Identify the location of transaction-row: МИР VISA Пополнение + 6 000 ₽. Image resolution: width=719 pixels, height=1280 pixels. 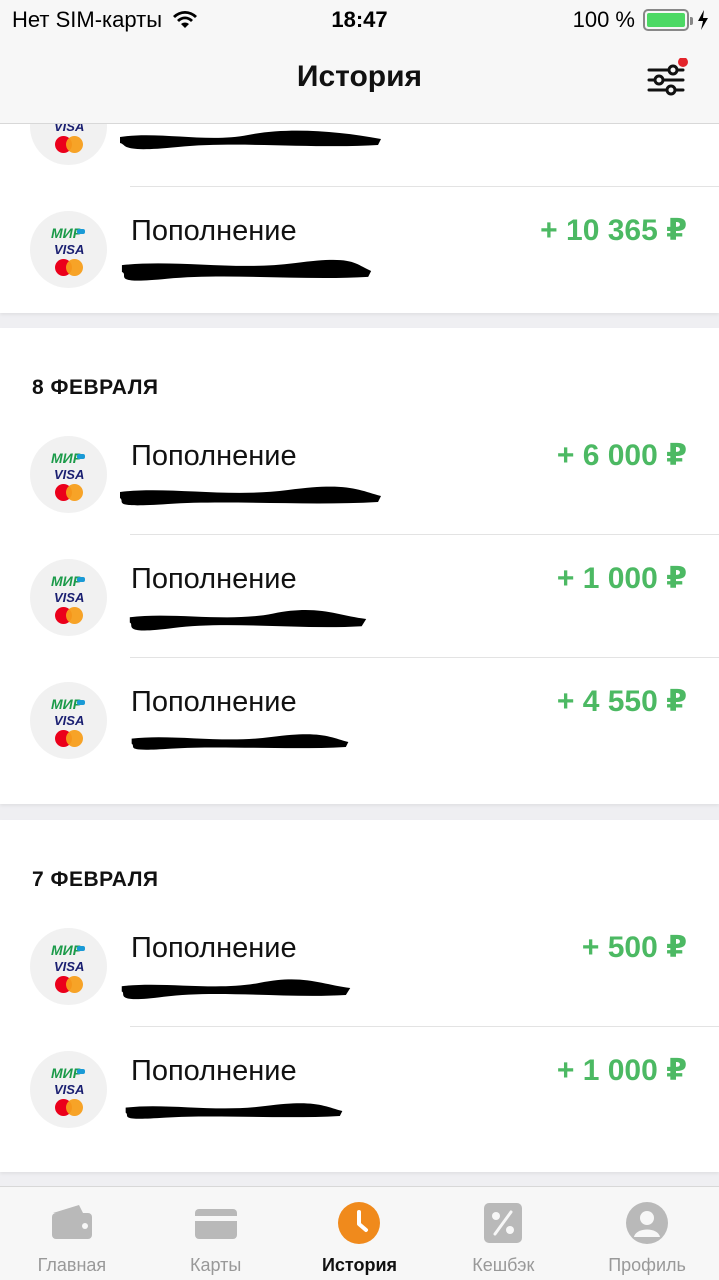
(359, 473).